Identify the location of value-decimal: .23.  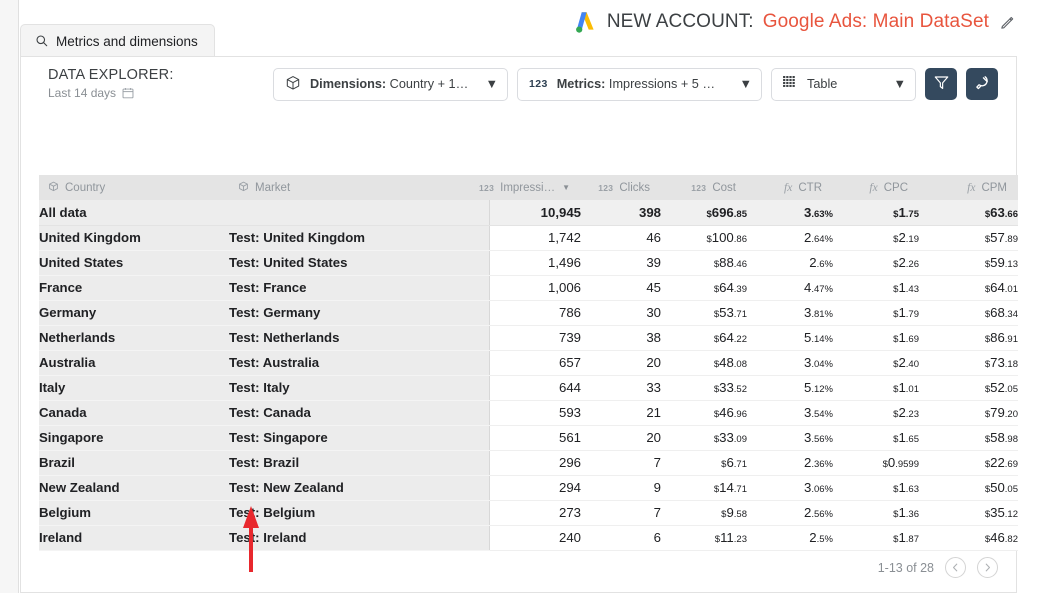
(912, 414).